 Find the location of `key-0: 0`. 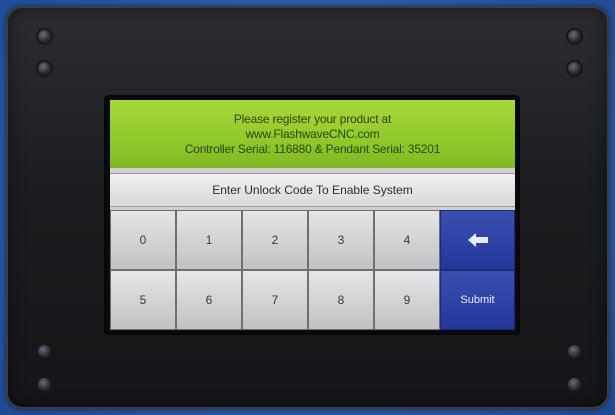

key-0: 0 is located at coordinates (143, 240).